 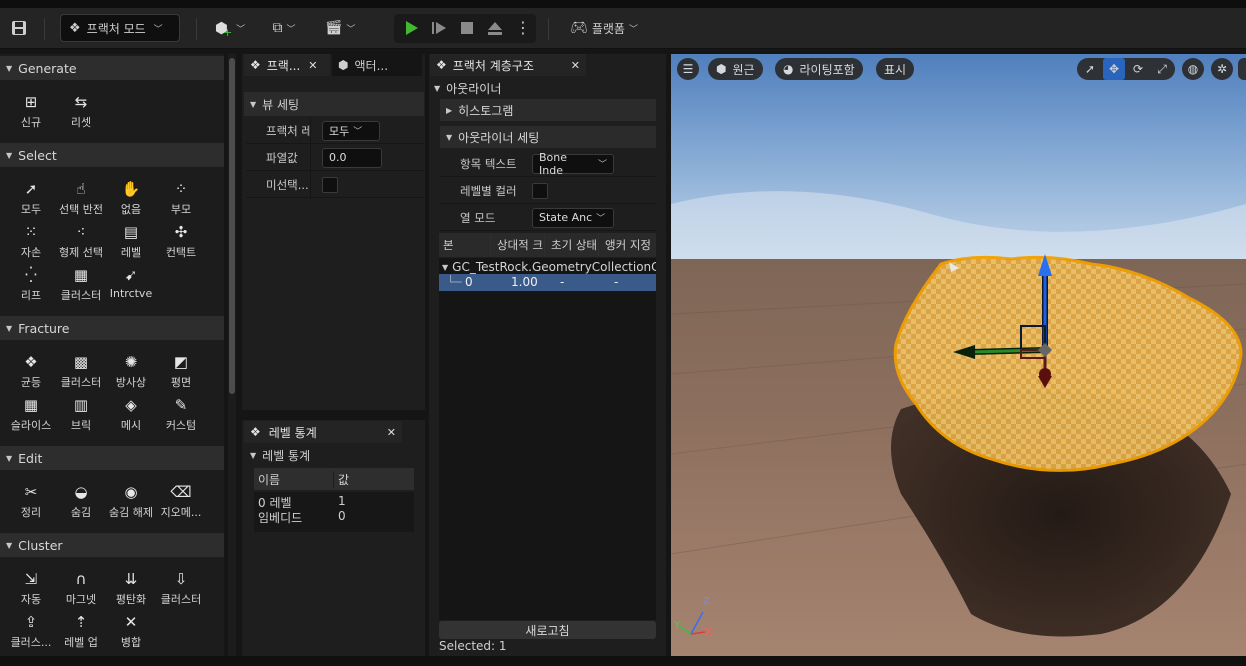 I want to click on outliner-header: ▼ 아웃라이너, so click(x=544, y=88).